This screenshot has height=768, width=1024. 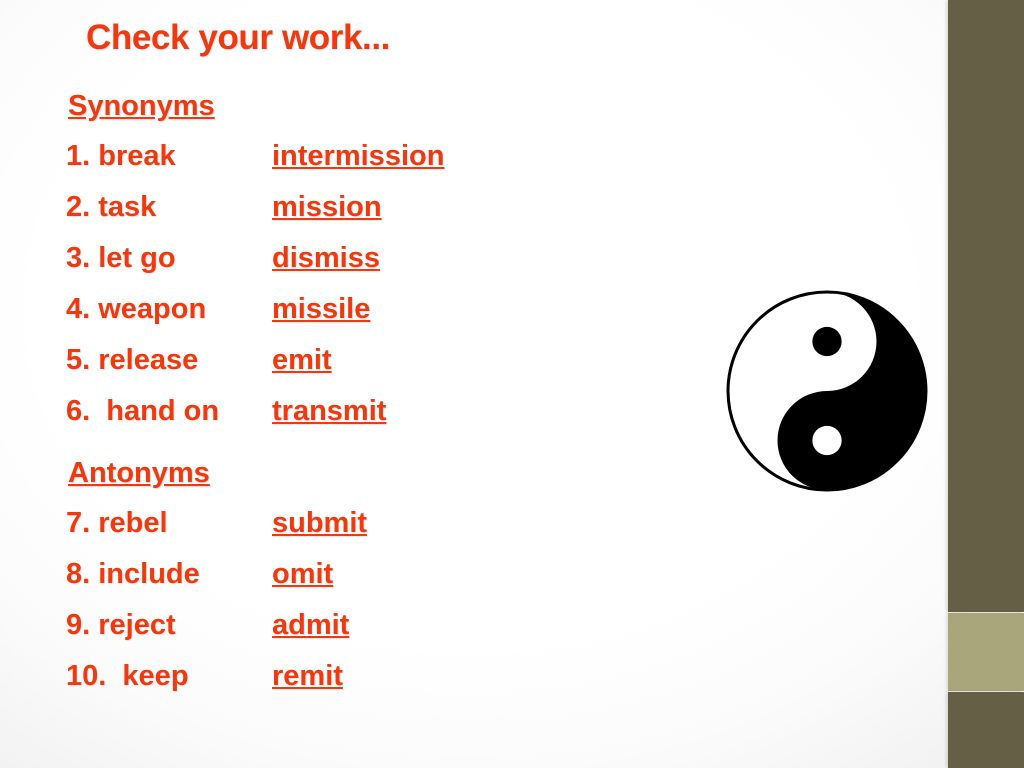 I want to click on answer-label: admit, so click(x=311, y=625).